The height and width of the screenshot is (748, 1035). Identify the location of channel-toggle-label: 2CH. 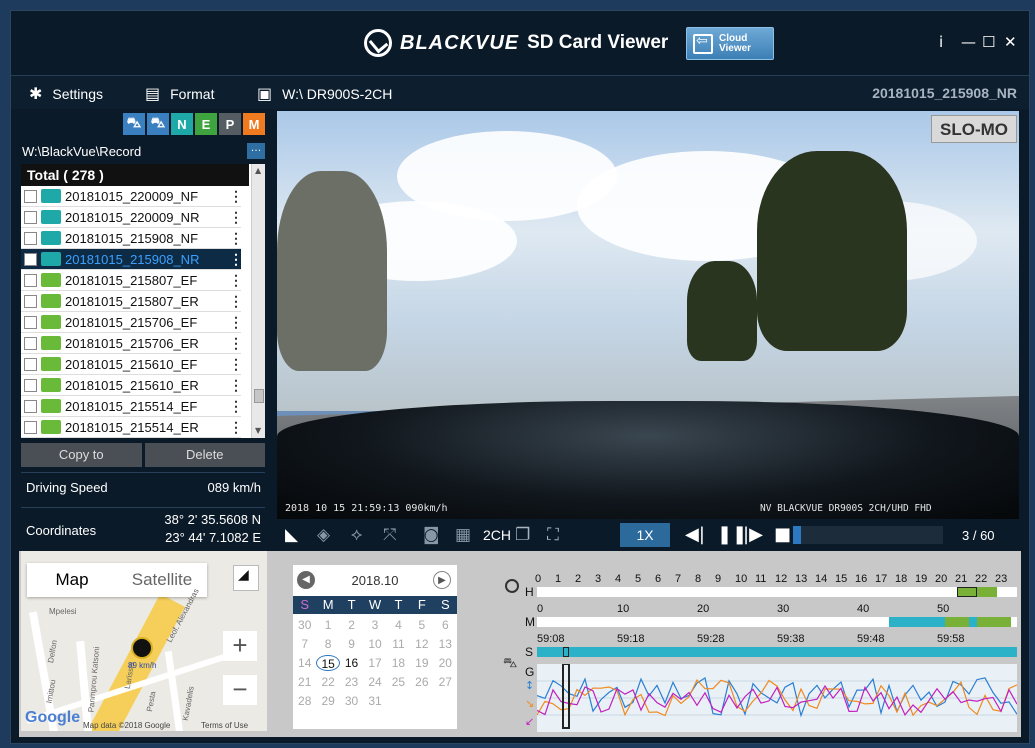
(497, 535).